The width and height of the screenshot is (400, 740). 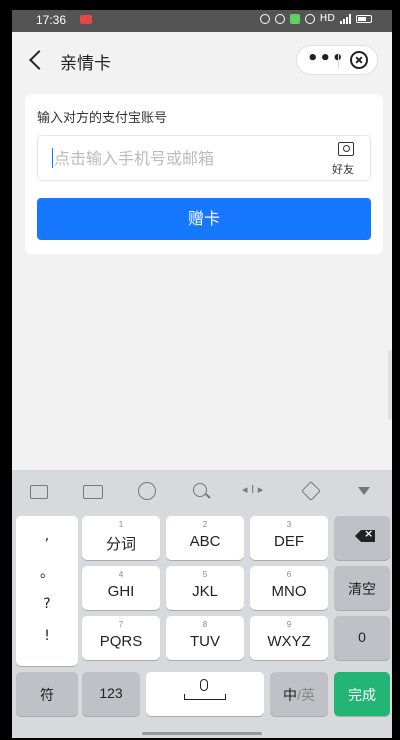 What do you see at coordinates (289, 541) in the screenshot?
I see `key-label: DEF` at bounding box center [289, 541].